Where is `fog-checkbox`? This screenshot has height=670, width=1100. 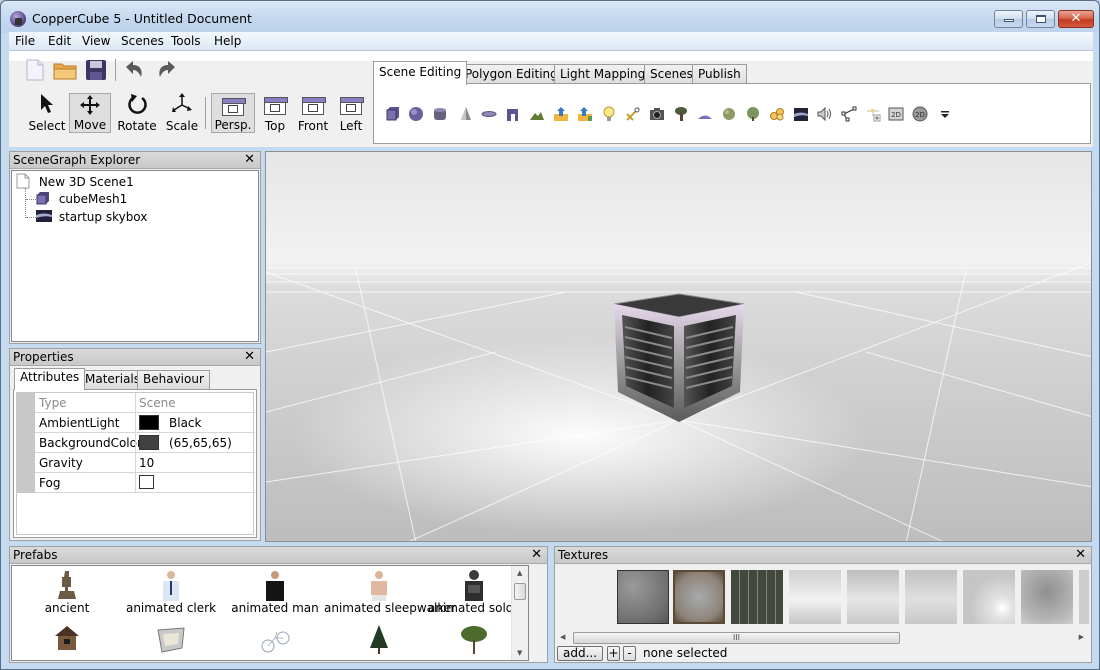
fog-checkbox is located at coordinates (146, 482).